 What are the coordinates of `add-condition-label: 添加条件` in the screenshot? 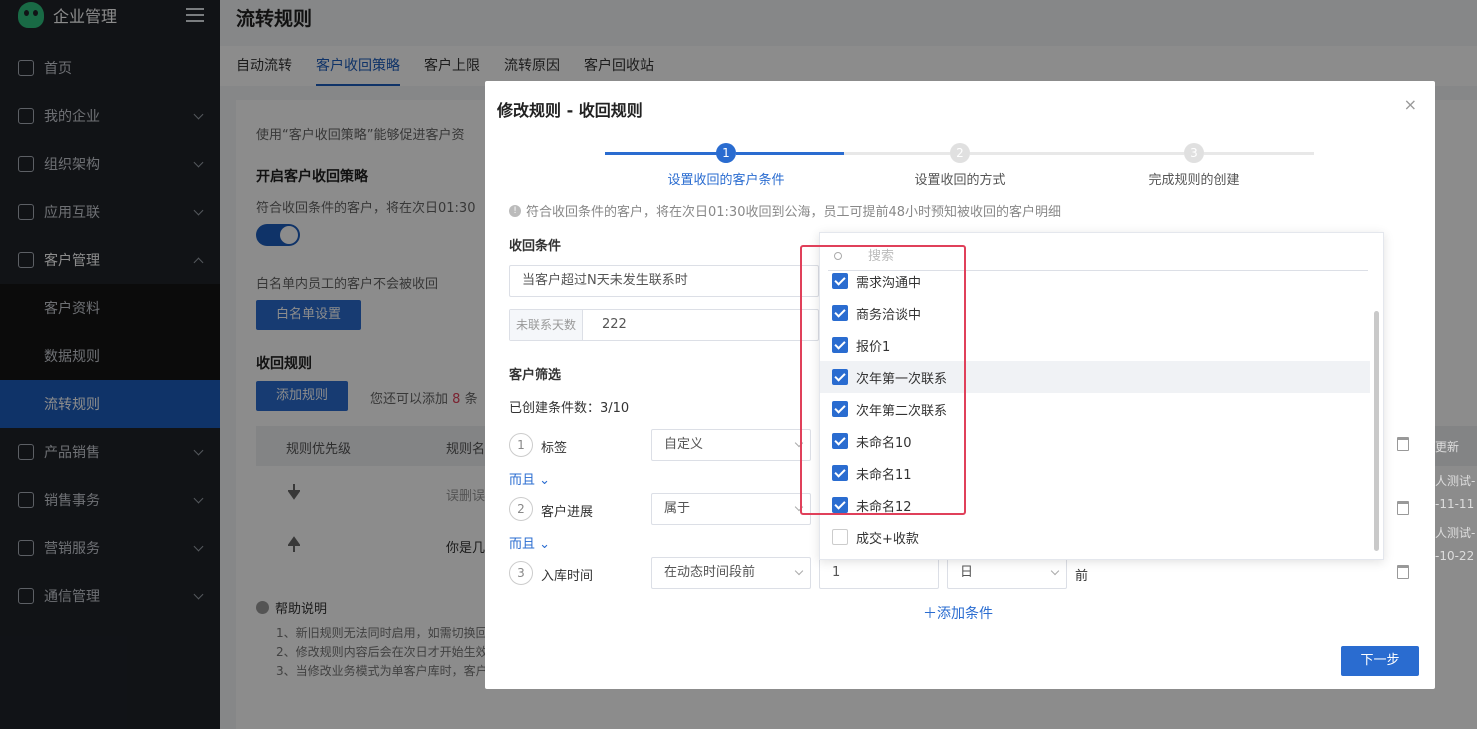 It's located at (965, 614).